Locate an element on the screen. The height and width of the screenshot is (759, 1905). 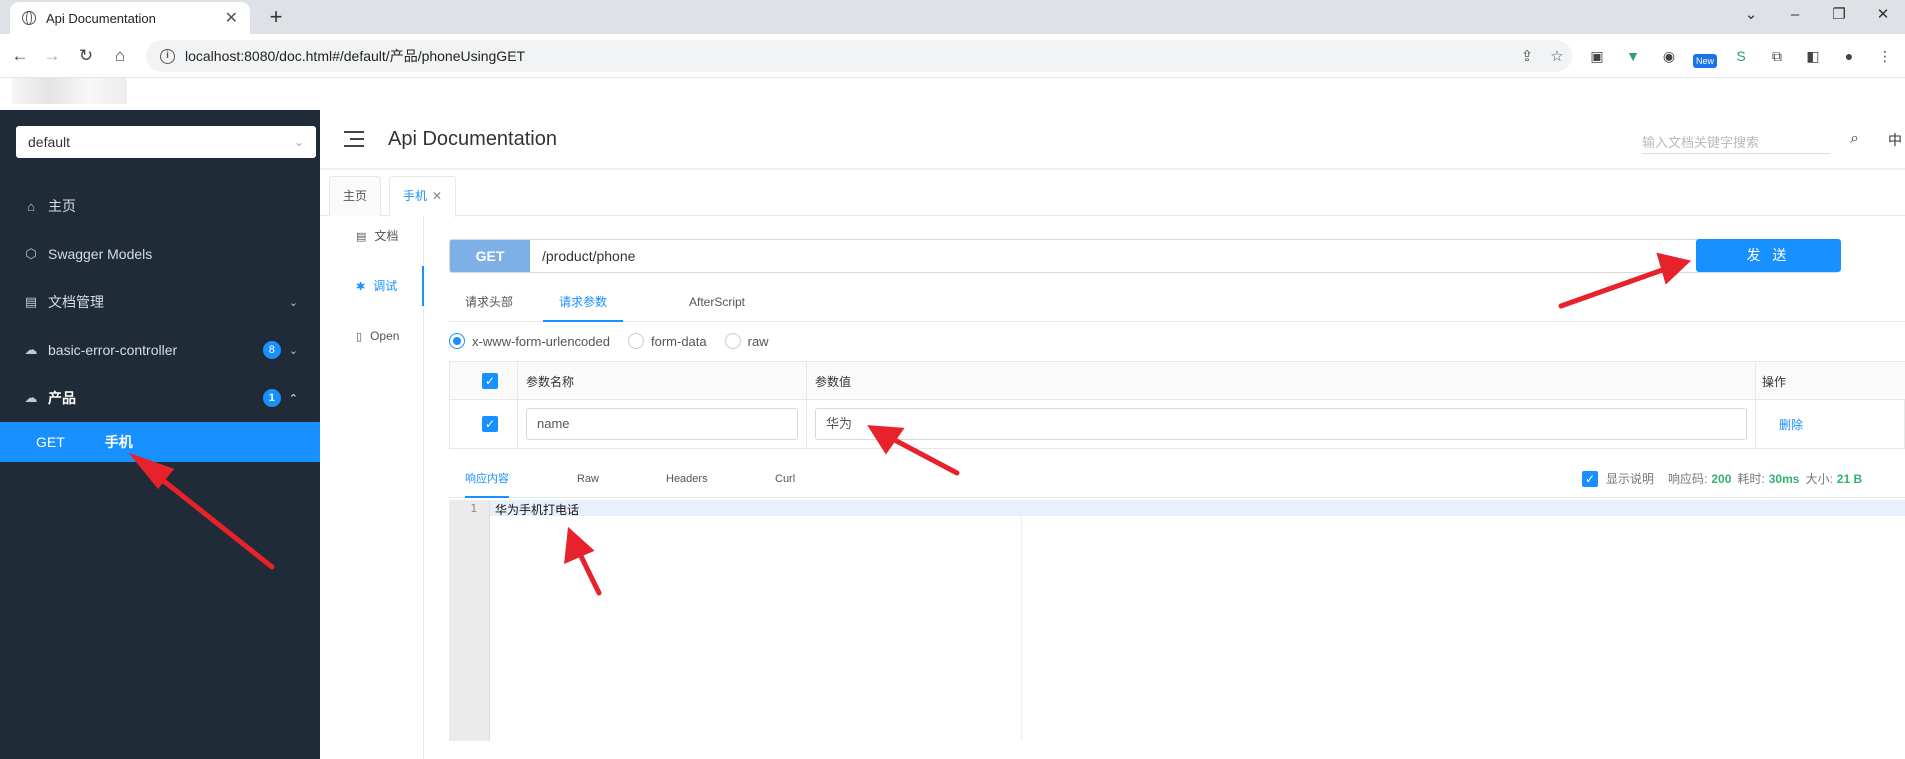
search-icon: ⌕ is located at coordinates (1854, 139).